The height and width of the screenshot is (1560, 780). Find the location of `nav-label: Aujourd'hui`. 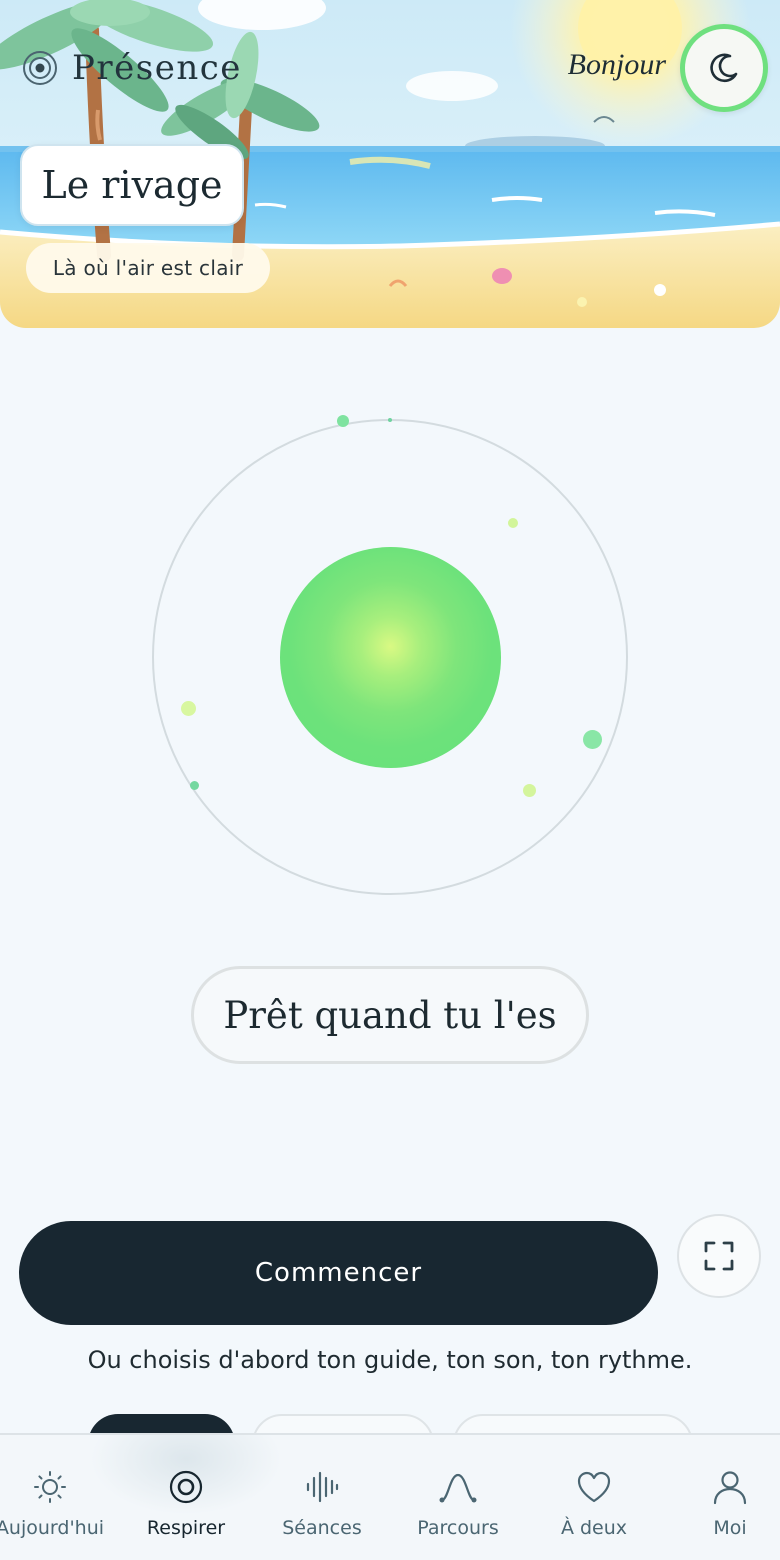

nav-label: Aujourd'hui is located at coordinates (52, 1528).